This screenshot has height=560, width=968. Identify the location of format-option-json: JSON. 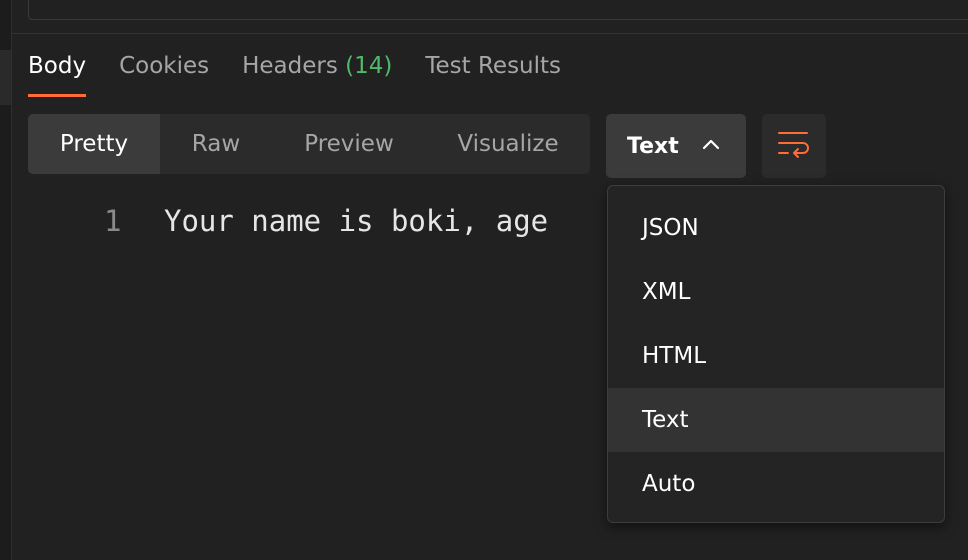
(776, 228).